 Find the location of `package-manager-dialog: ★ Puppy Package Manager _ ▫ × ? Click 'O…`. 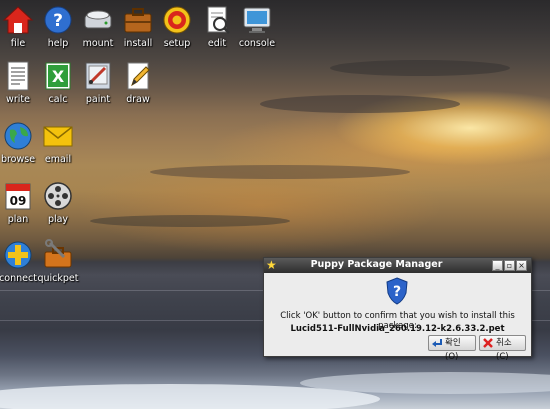

package-manager-dialog: ★ Puppy Package Manager _ ▫ × ? Click 'O… is located at coordinates (397, 309).